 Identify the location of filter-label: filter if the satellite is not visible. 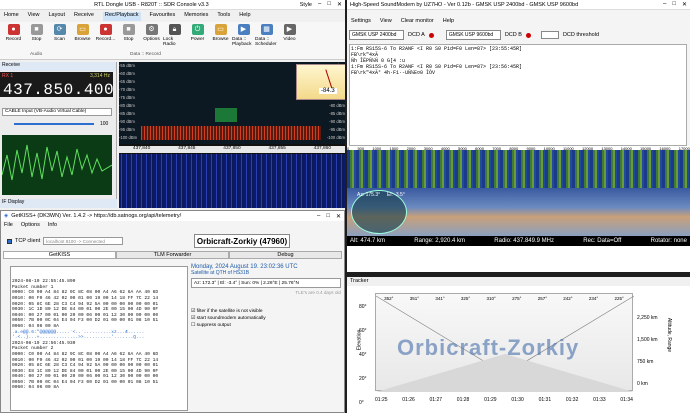
(229, 311).